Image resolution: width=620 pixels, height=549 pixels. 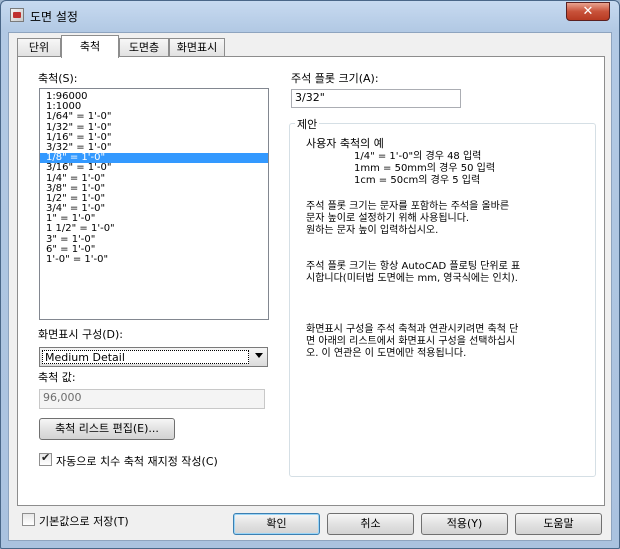 I want to click on scale-list-item: 1'-0" = 1'-0", so click(x=154, y=259).